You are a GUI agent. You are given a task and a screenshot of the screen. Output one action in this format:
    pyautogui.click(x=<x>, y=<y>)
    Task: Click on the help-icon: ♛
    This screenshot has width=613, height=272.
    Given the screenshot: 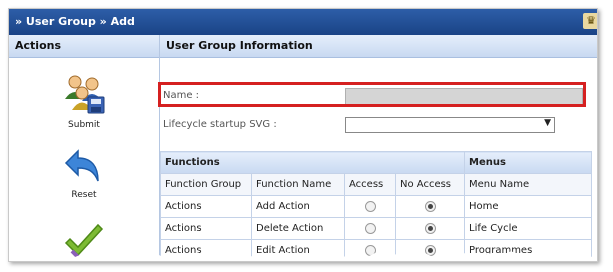 What is the action you would take?
    pyautogui.click(x=590, y=21)
    